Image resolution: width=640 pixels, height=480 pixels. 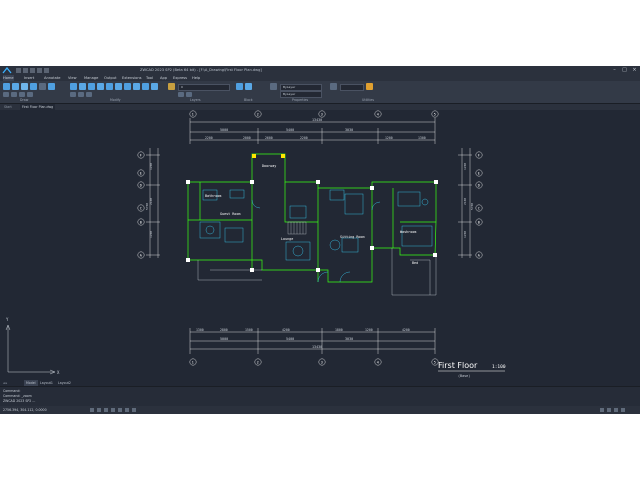 I want to click on layer-select: 0, so click(x=204, y=87).